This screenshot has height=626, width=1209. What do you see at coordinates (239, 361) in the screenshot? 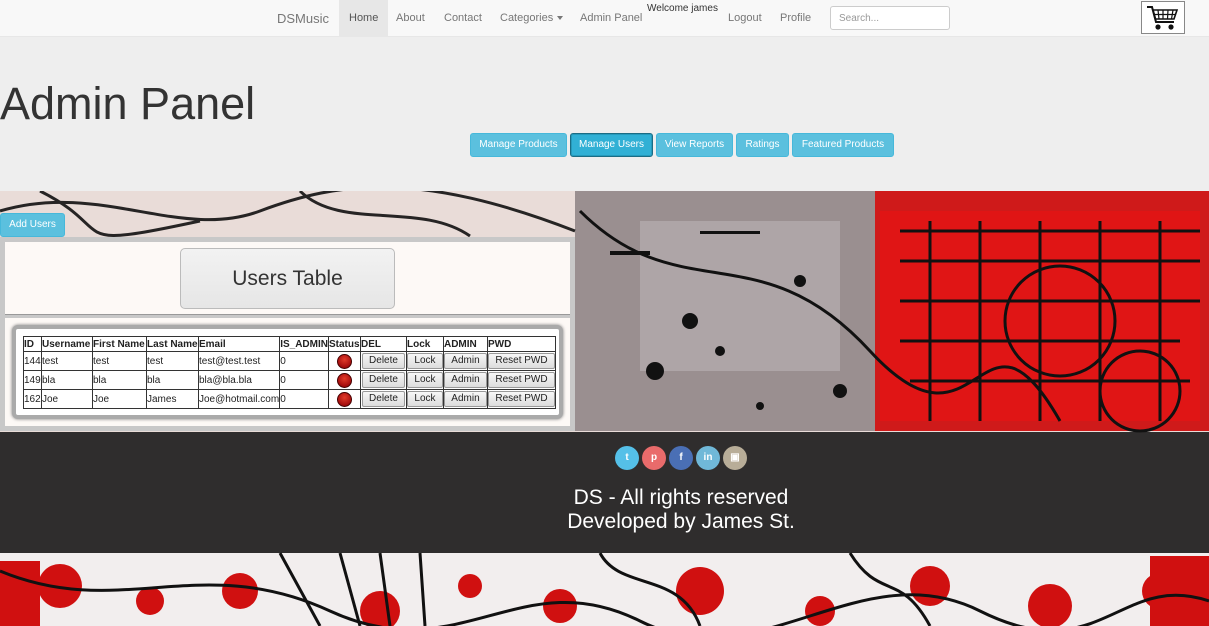
I see `user-email: test@test.test` at bounding box center [239, 361].